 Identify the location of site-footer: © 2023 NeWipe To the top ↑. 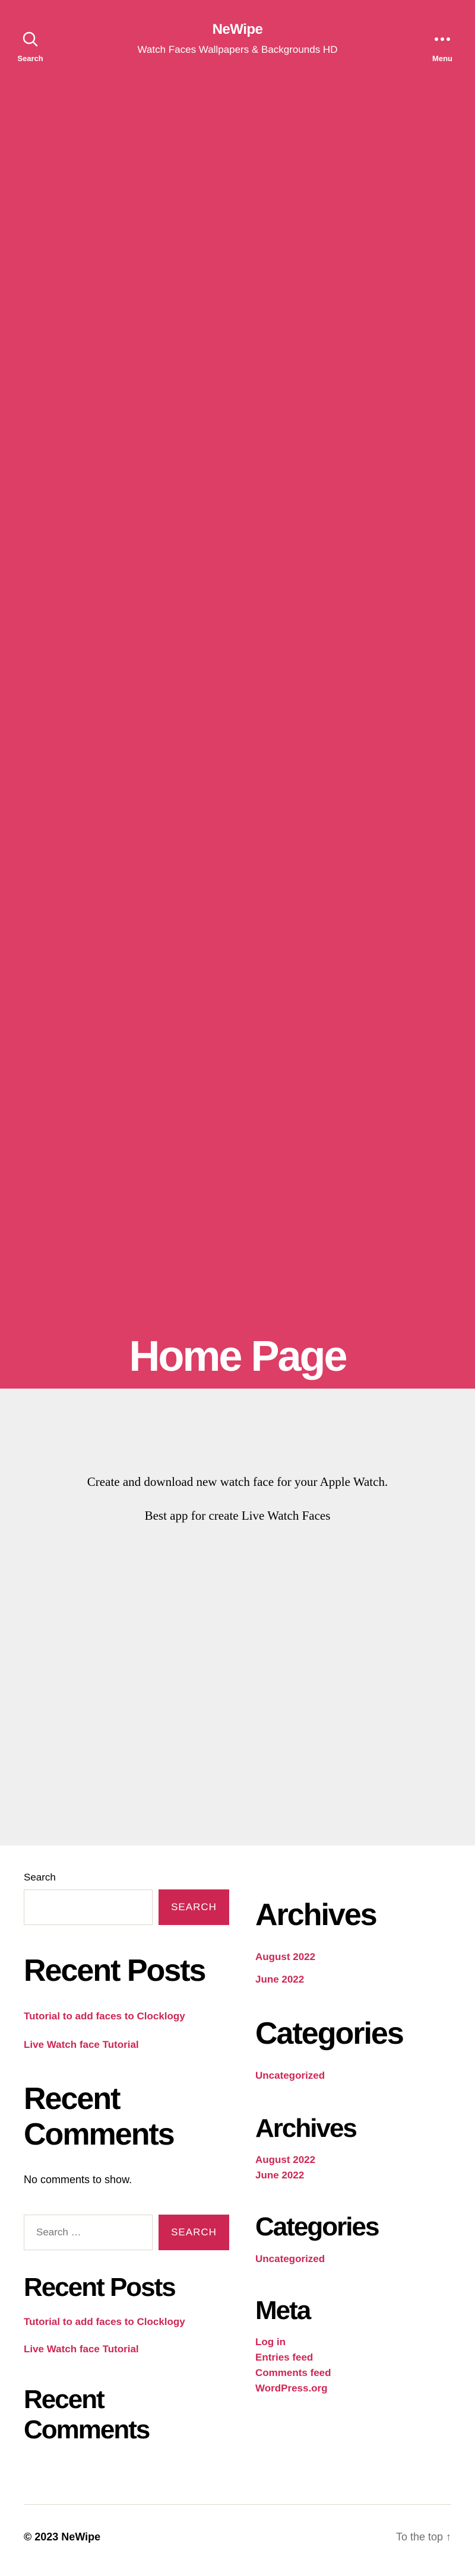
(237, 2540).